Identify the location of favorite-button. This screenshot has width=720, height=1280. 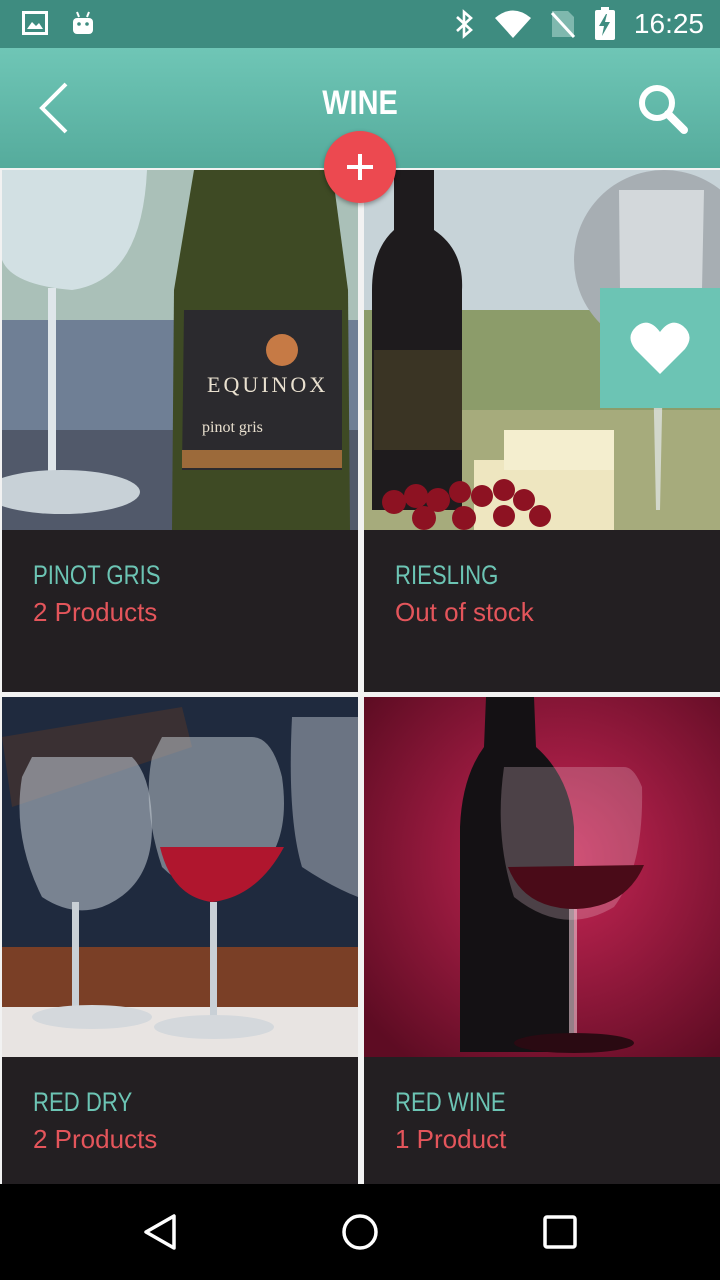
(660, 348).